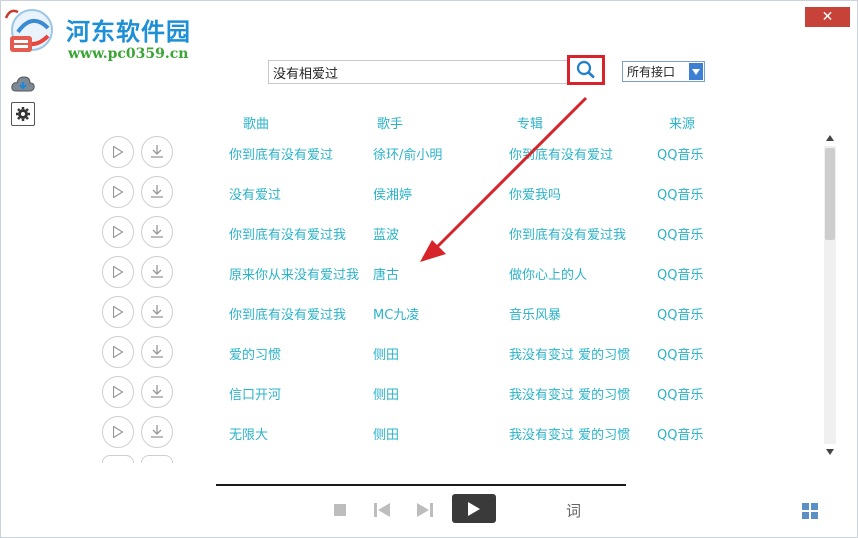 Image resolution: width=858 pixels, height=538 pixels. What do you see at coordinates (418, 72) in the screenshot?
I see `search-input` at bounding box center [418, 72].